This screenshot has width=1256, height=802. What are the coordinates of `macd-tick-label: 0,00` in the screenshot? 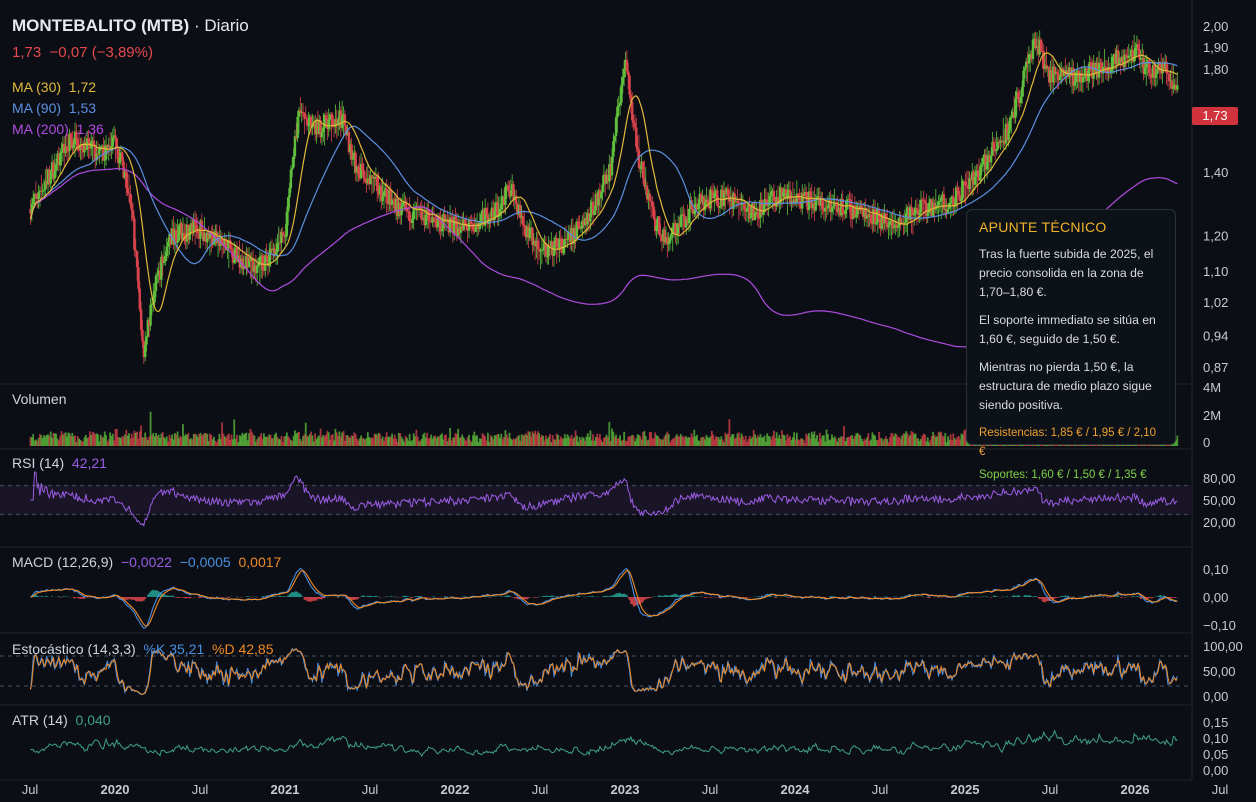 It's located at (1215, 597).